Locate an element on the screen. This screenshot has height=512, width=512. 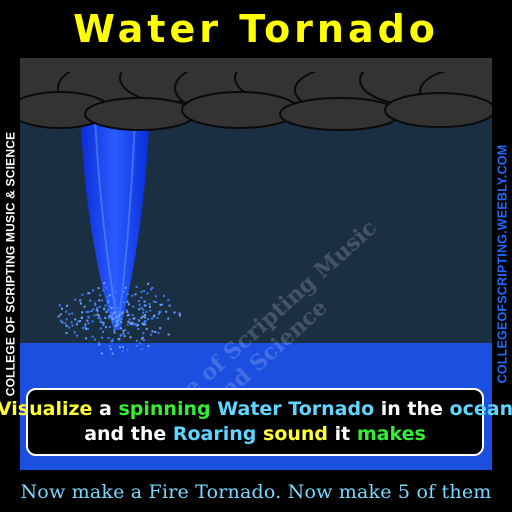
caption-line-2: and the Roaring sound it makes is located at coordinates (255, 434).